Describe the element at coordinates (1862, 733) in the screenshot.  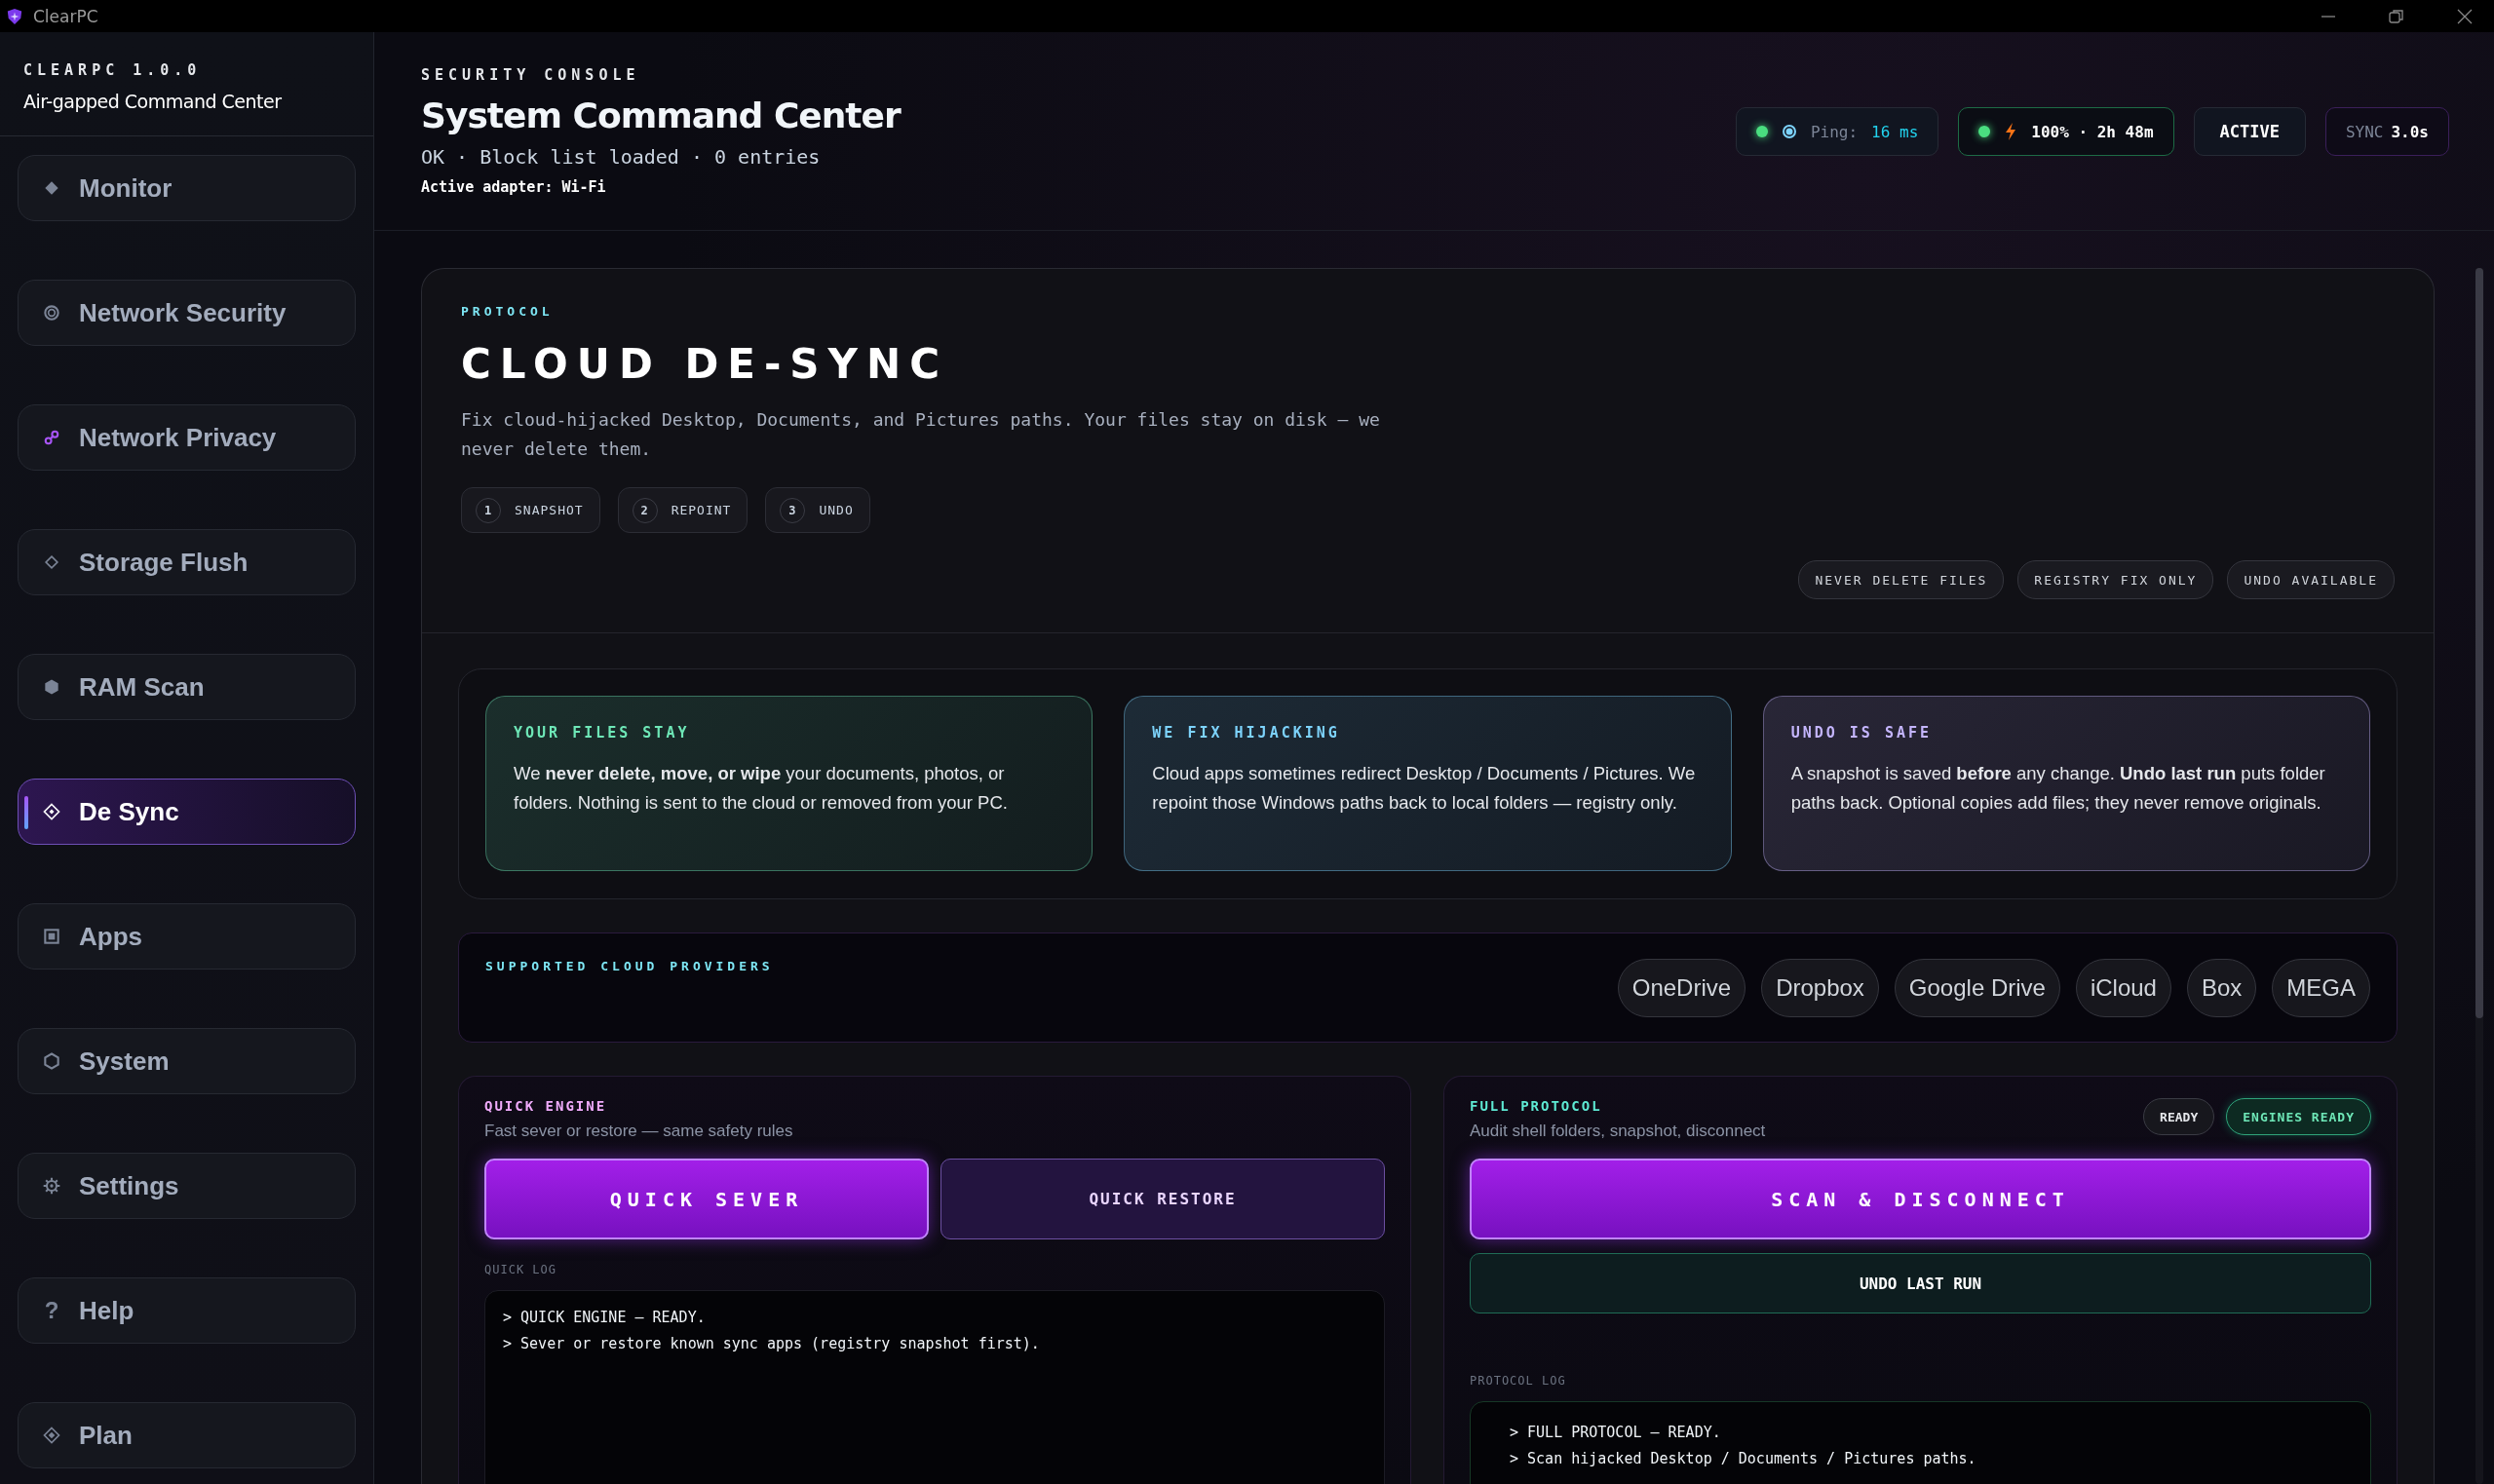
I see `info-title: UNDO IS SAFE` at that location.